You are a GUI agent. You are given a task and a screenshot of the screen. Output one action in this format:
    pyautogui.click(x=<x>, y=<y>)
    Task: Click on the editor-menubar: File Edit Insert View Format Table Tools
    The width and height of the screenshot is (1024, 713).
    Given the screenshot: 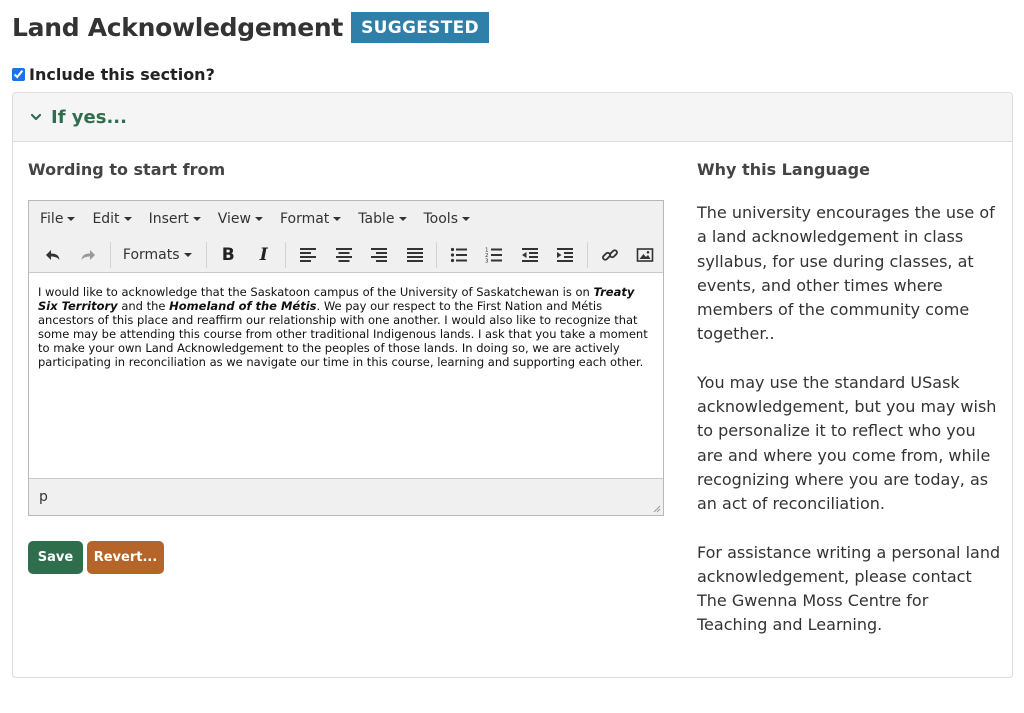 What is the action you would take?
    pyautogui.click(x=346, y=219)
    